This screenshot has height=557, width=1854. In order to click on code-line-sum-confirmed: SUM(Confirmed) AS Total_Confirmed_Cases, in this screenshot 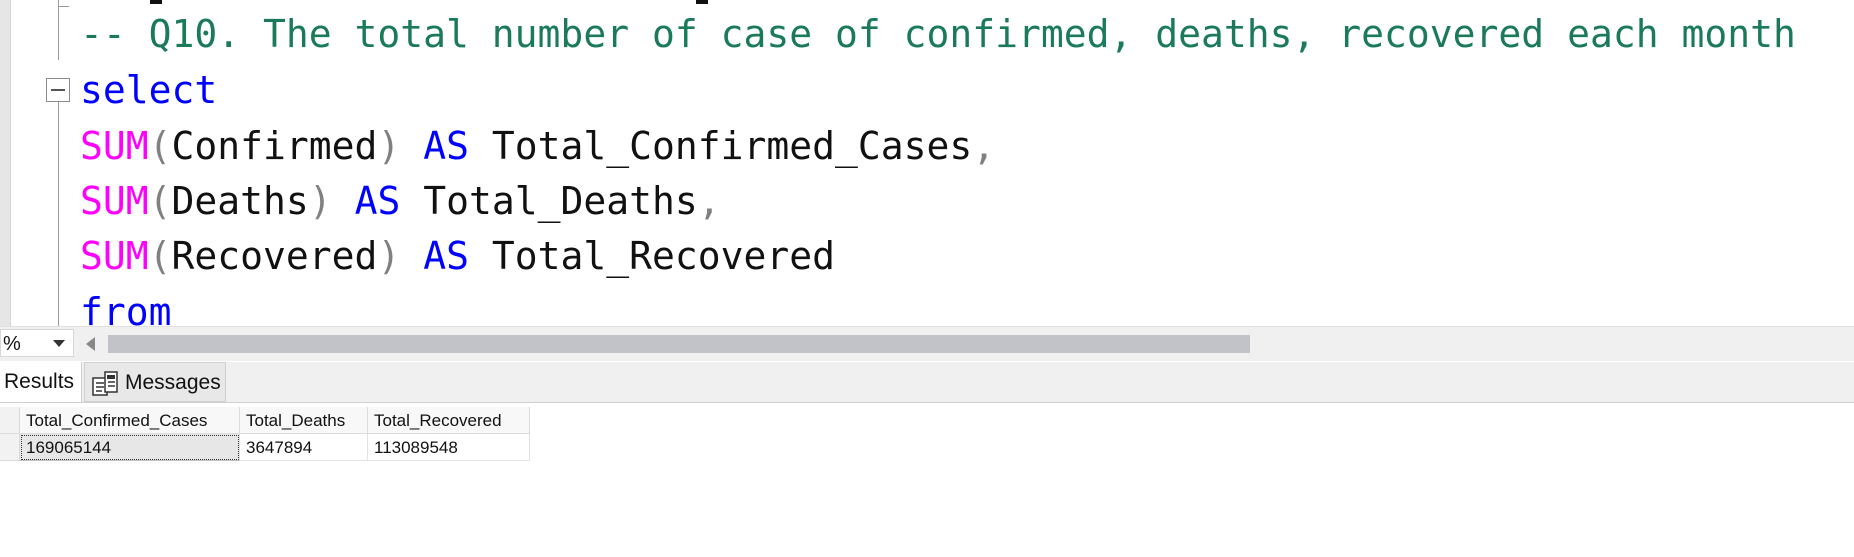, I will do `click(537, 146)`.